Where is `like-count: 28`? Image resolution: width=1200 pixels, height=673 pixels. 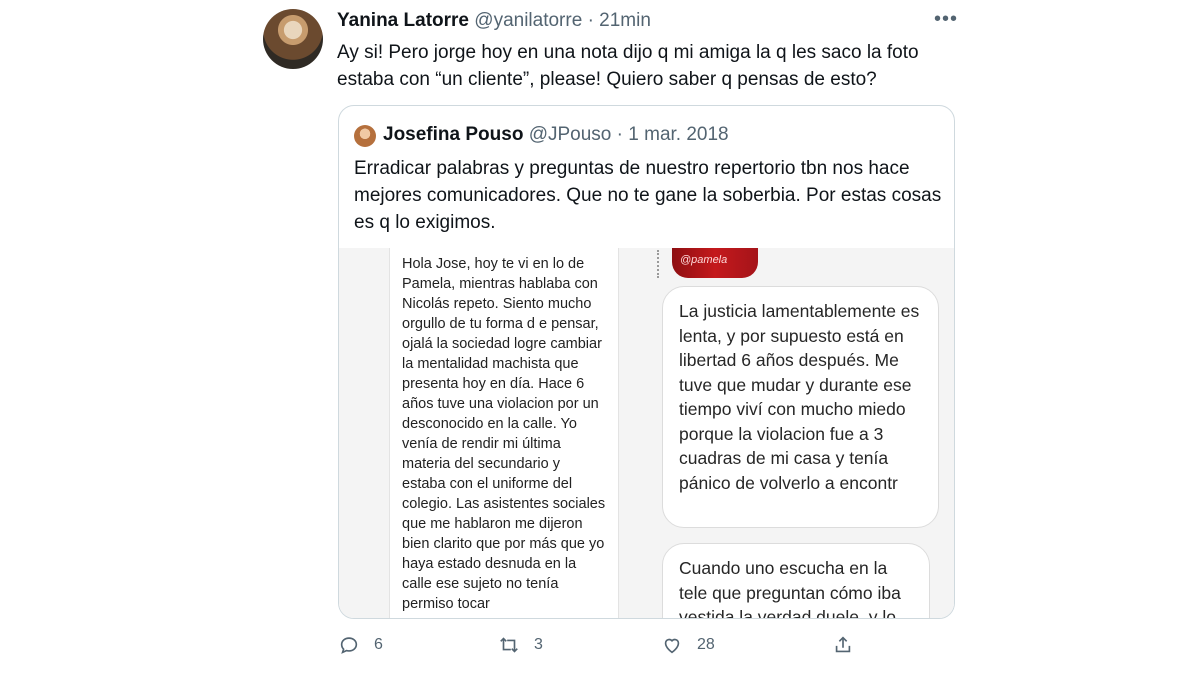
like-count: 28 is located at coordinates (706, 644).